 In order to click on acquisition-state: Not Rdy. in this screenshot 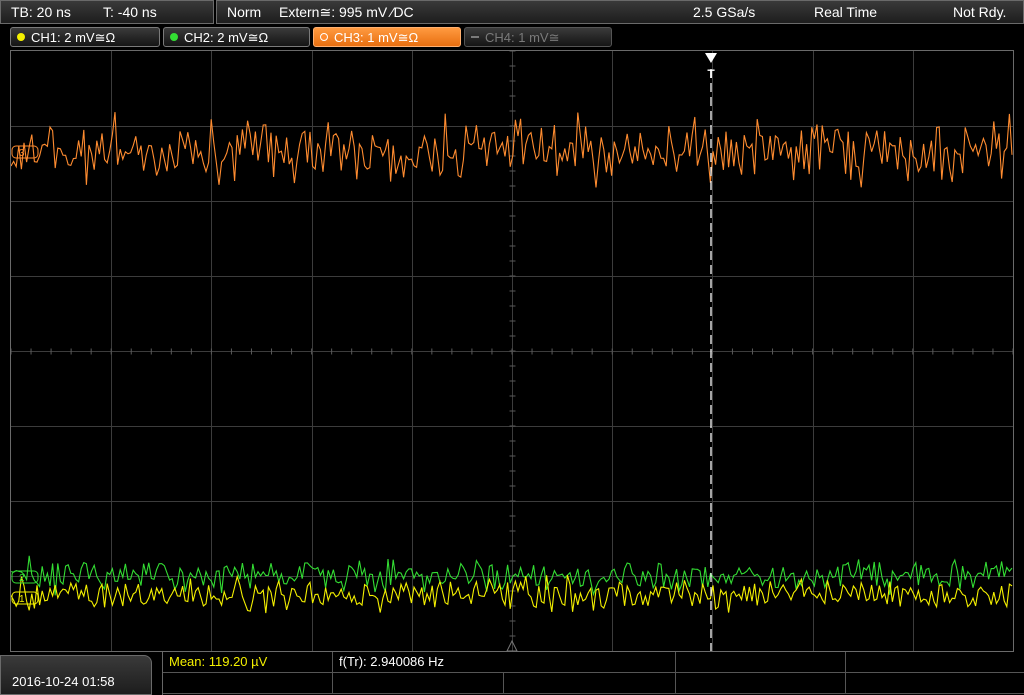, I will do `click(980, 12)`.